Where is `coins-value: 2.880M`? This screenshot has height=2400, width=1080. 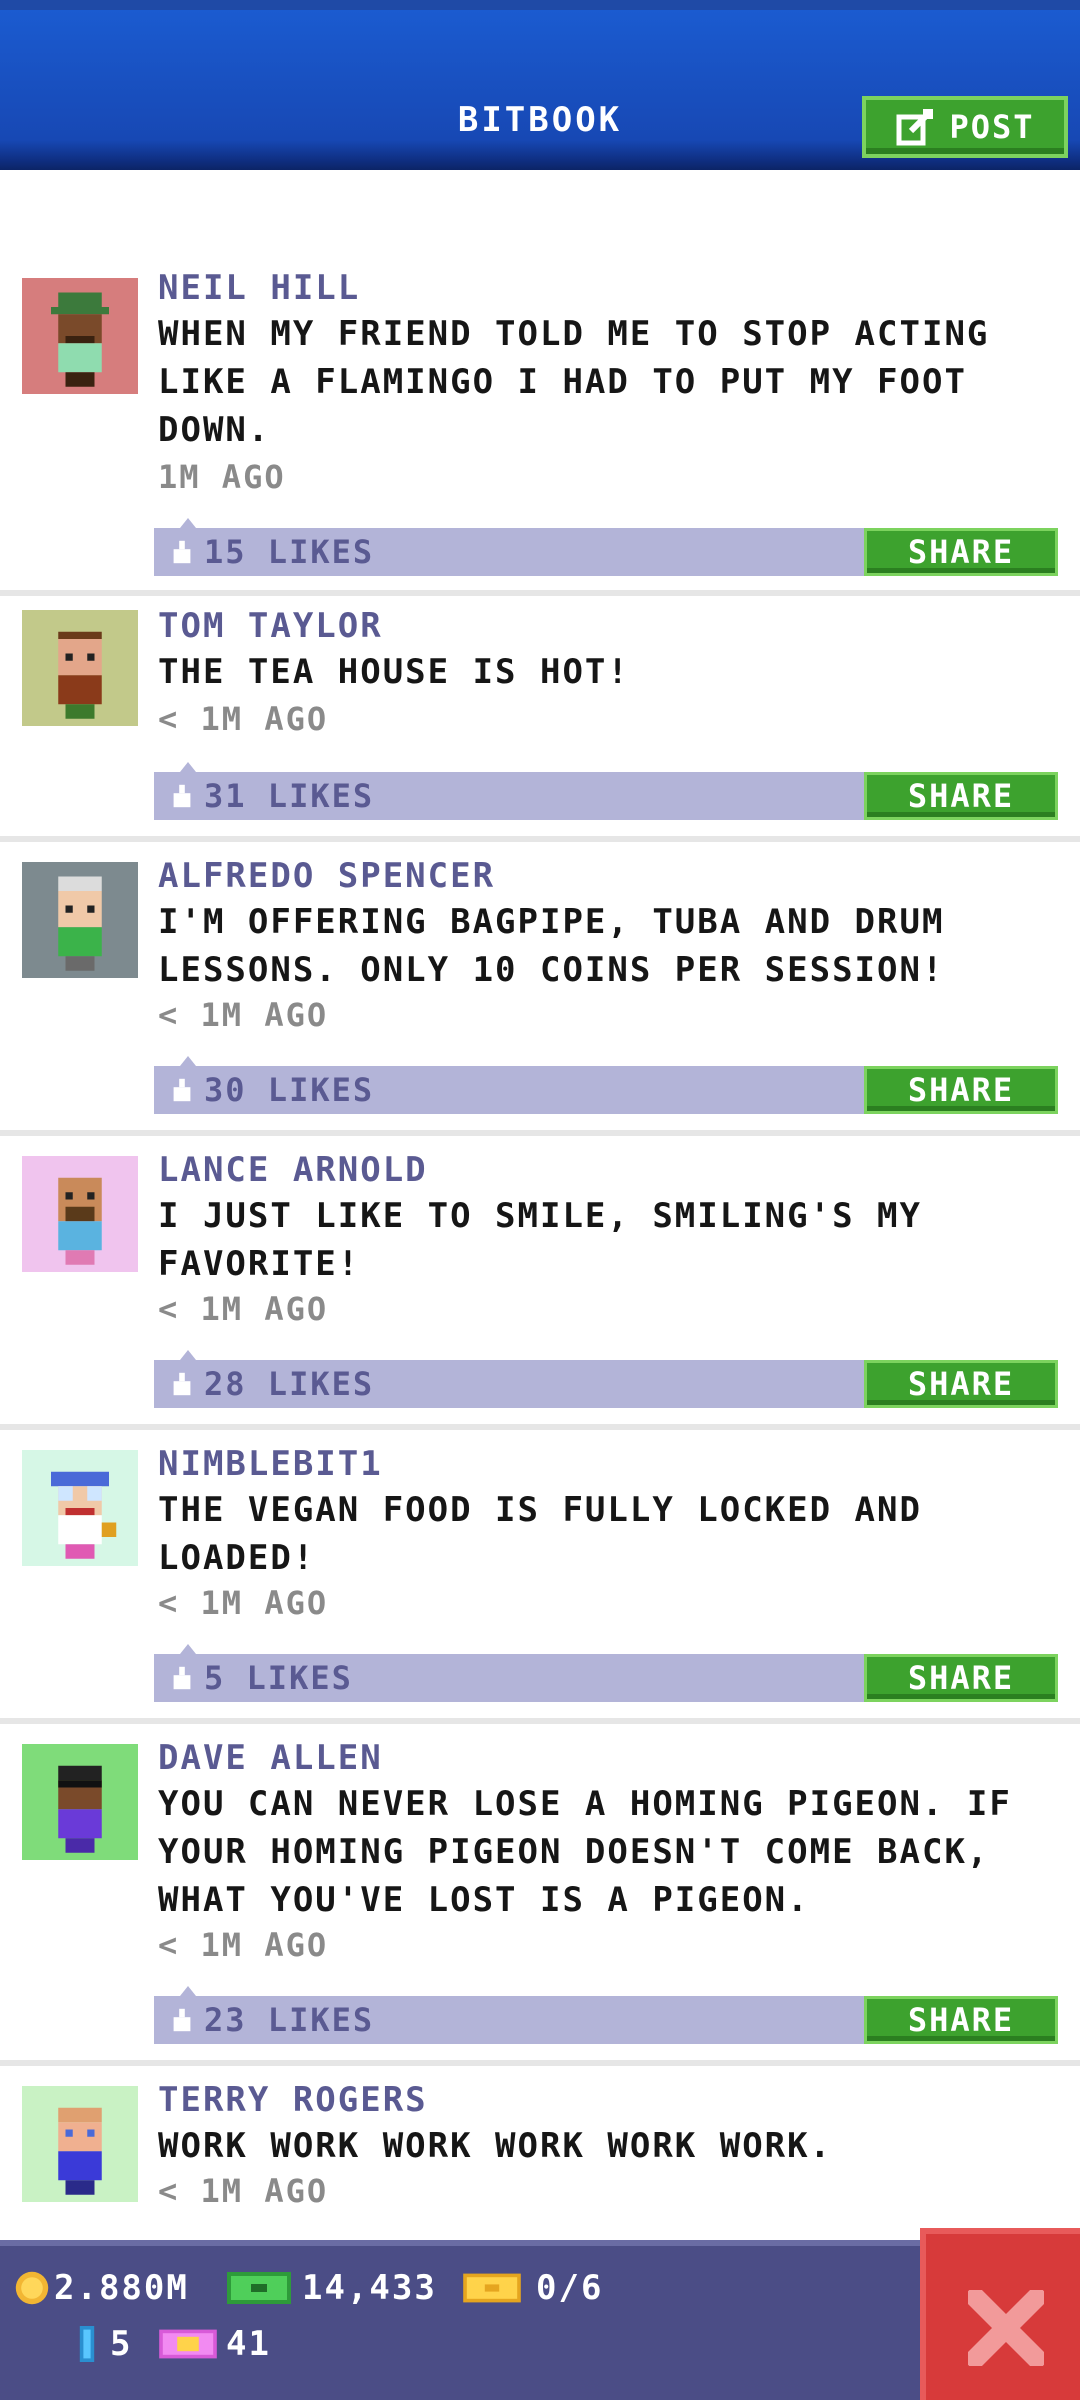
coins-value: 2.880M is located at coordinates (121, 2288).